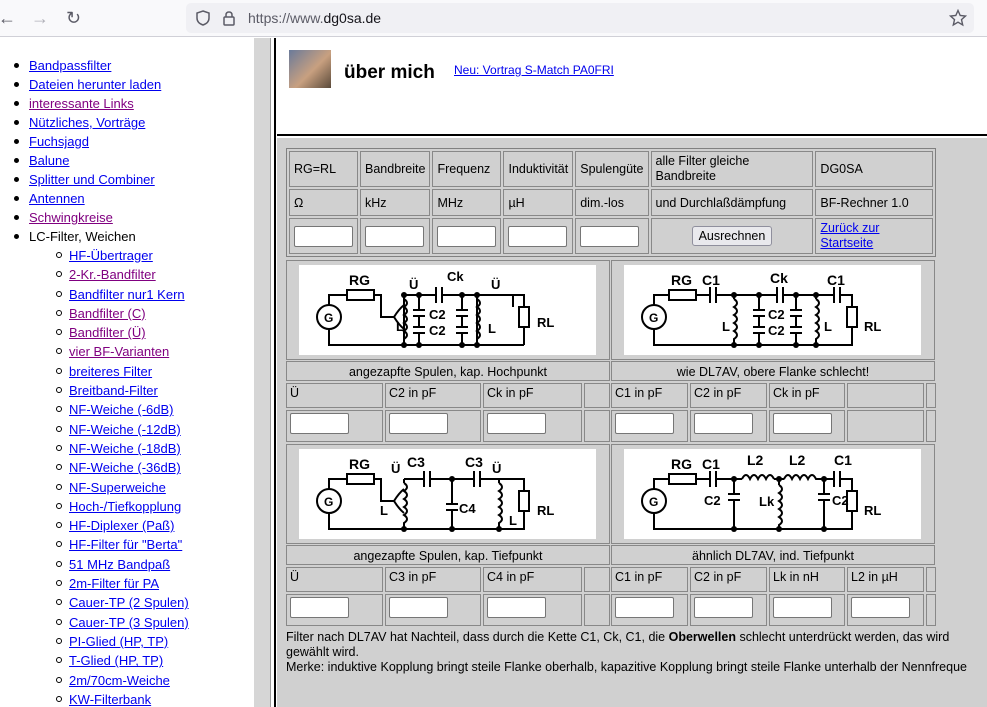 Image resolution: width=987 pixels, height=707 pixels. Describe the element at coordinates (395, 202) in the screenshot. I see `unit-cell: kHz` at that location.